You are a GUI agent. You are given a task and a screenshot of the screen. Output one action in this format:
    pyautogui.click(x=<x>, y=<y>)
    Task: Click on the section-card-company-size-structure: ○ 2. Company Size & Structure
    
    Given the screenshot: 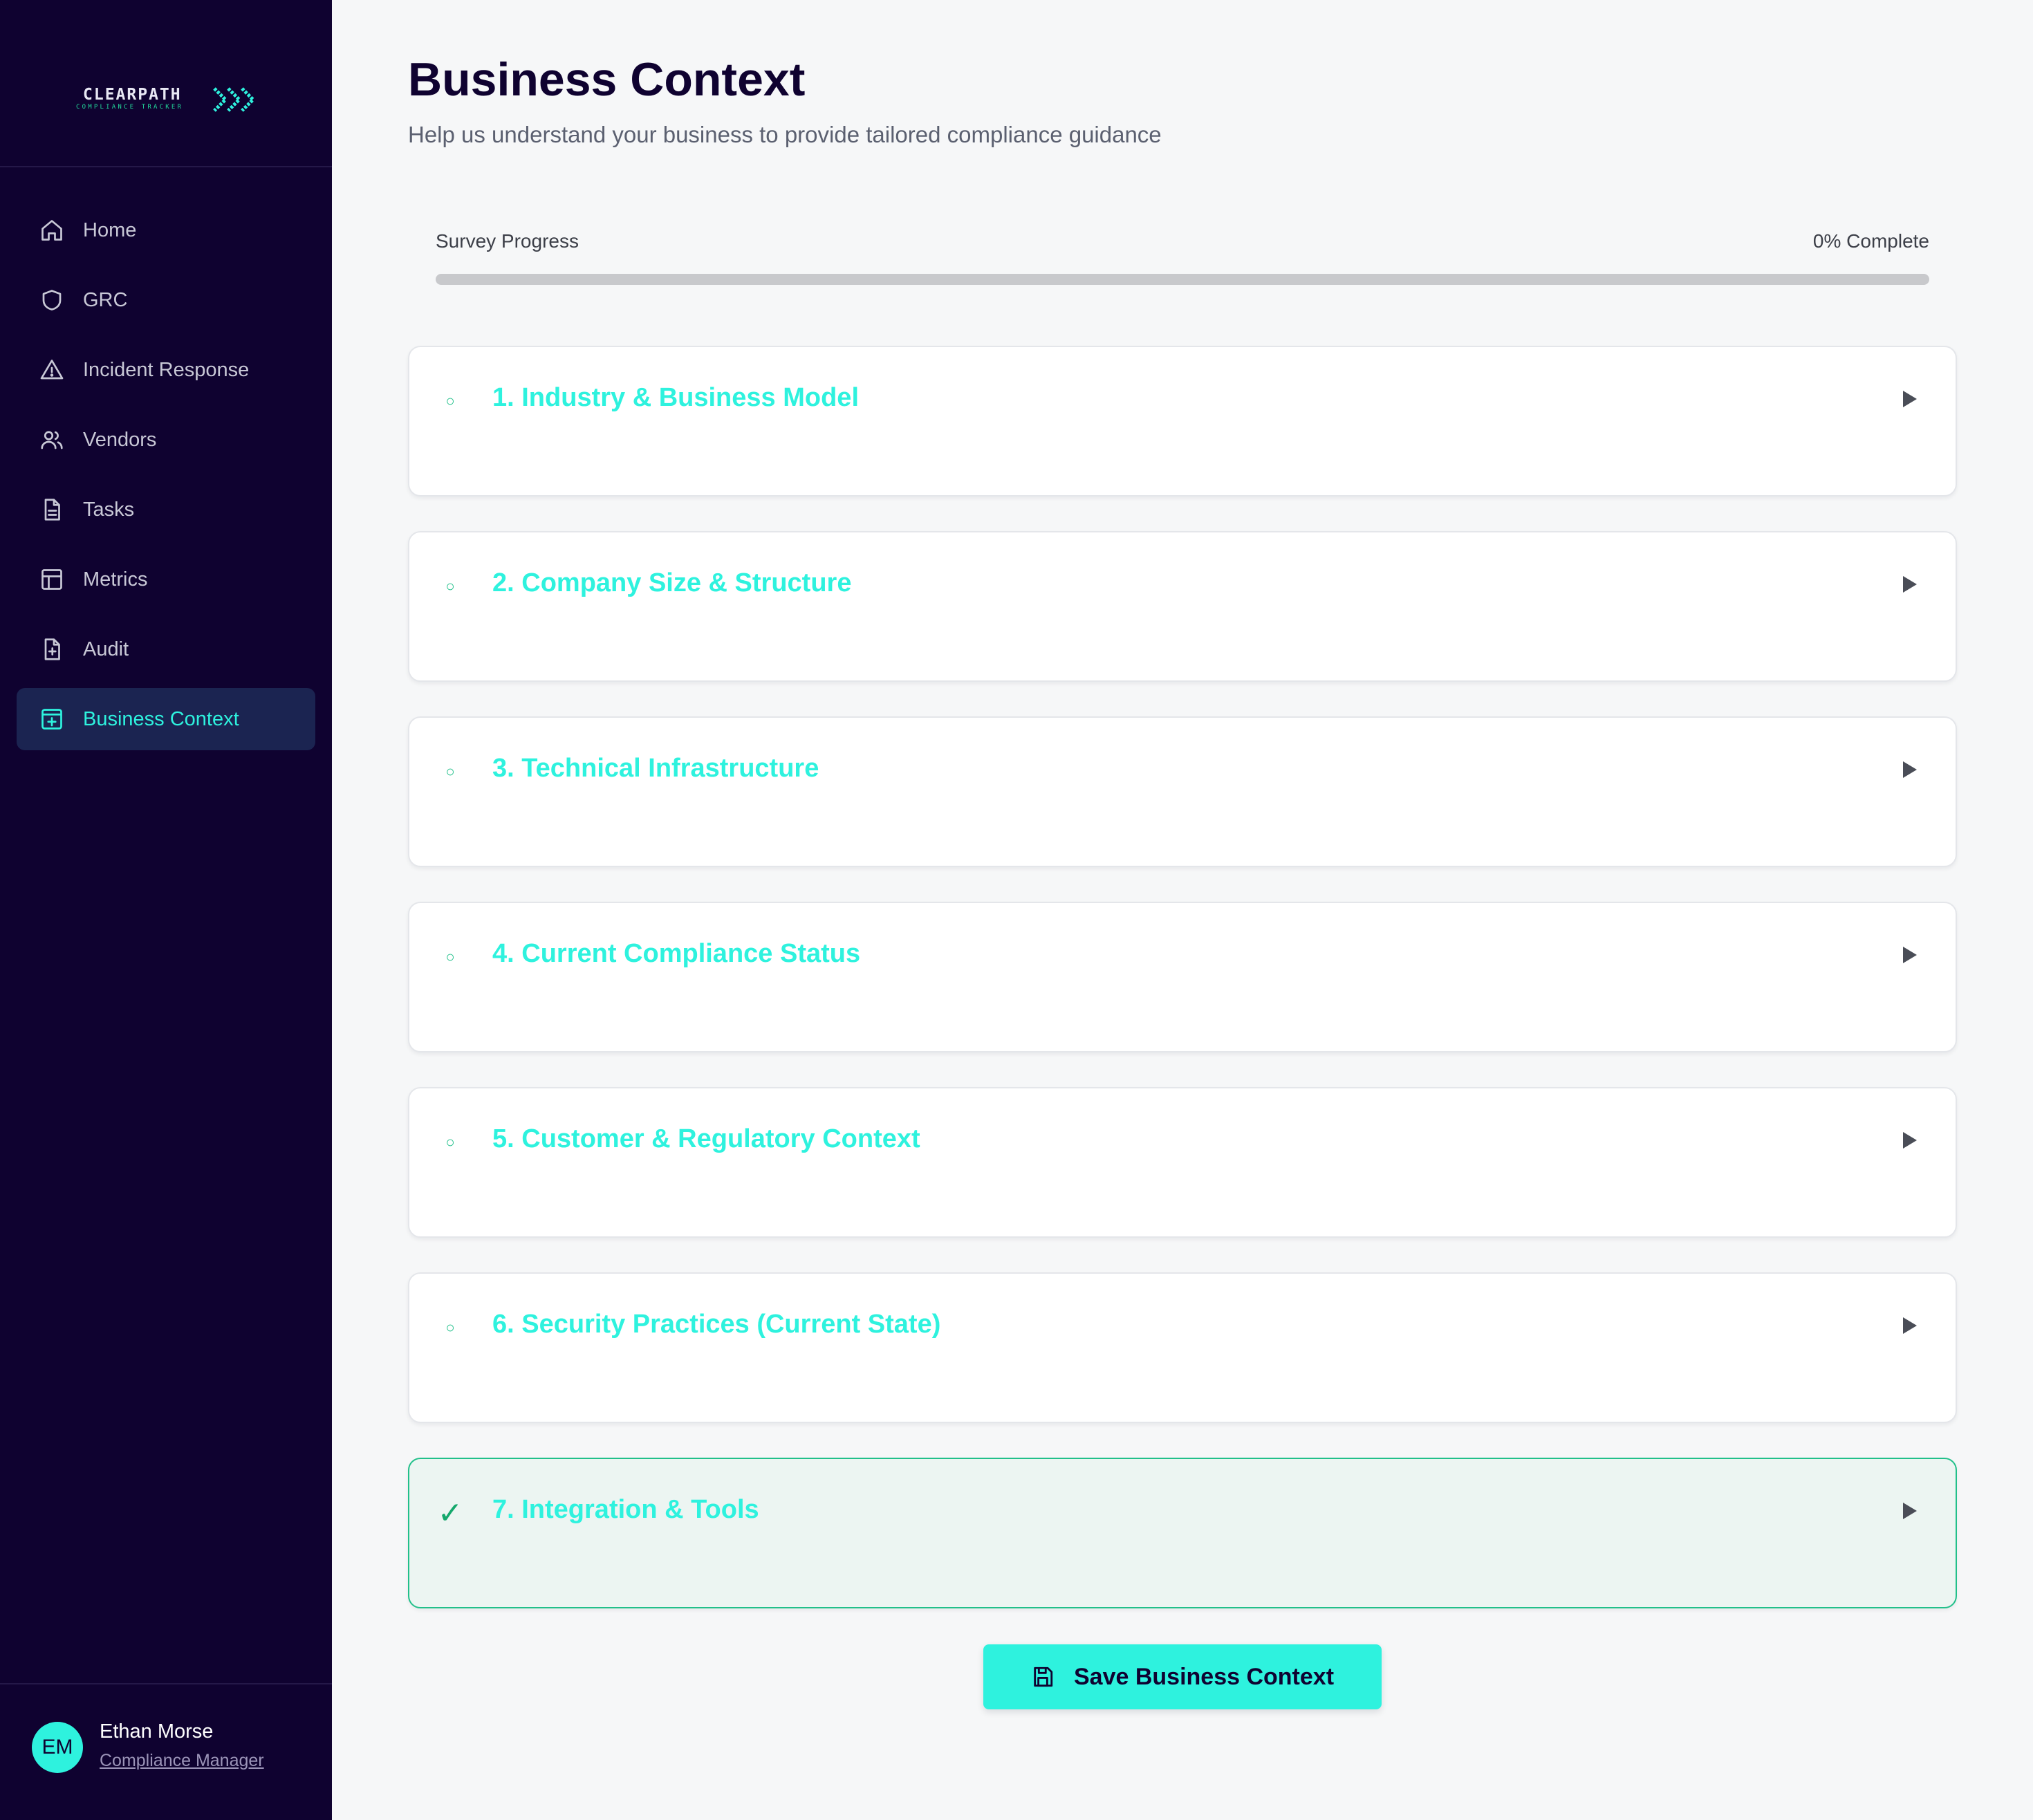 What is the action you would take?
    pyautogui.click(x=1182, y=607)
    